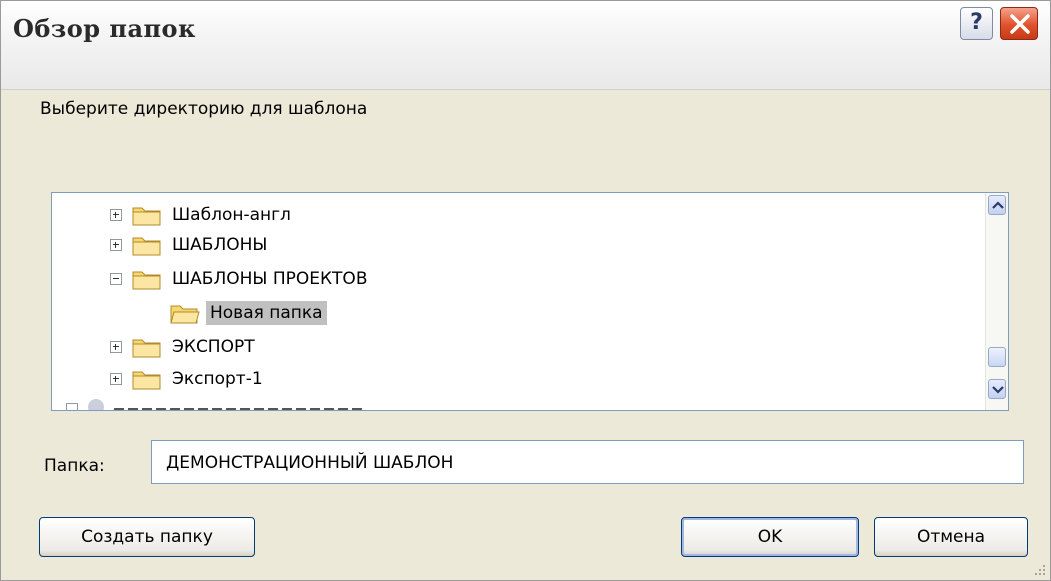 This screenshot has width=1051, height=581. What do you see at coordinates (204, 109) in the screenshot?
I see `dialog-prompt: Выберите директорию для шаблона` at bounding box center [204, 109].